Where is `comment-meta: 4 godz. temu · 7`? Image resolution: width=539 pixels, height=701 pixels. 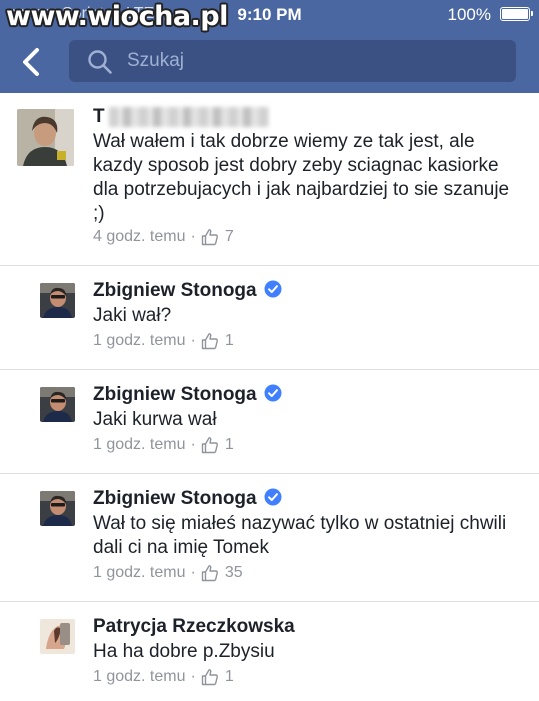
comment-meta: 4 godz. temu · 7 is located at coordinates (163, 237).